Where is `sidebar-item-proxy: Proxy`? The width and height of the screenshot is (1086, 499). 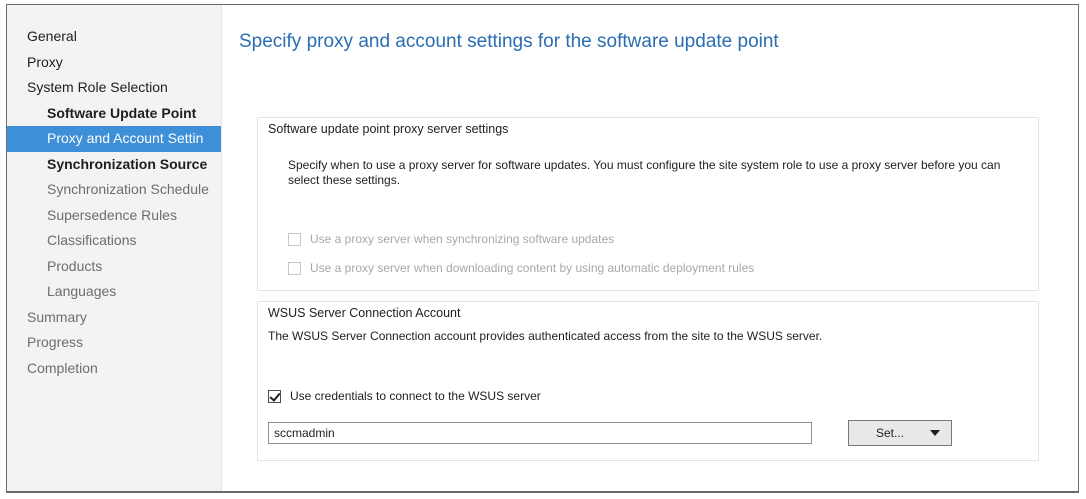 sidebar-item-proxy: Proxy is located at coordinates (114, 63).